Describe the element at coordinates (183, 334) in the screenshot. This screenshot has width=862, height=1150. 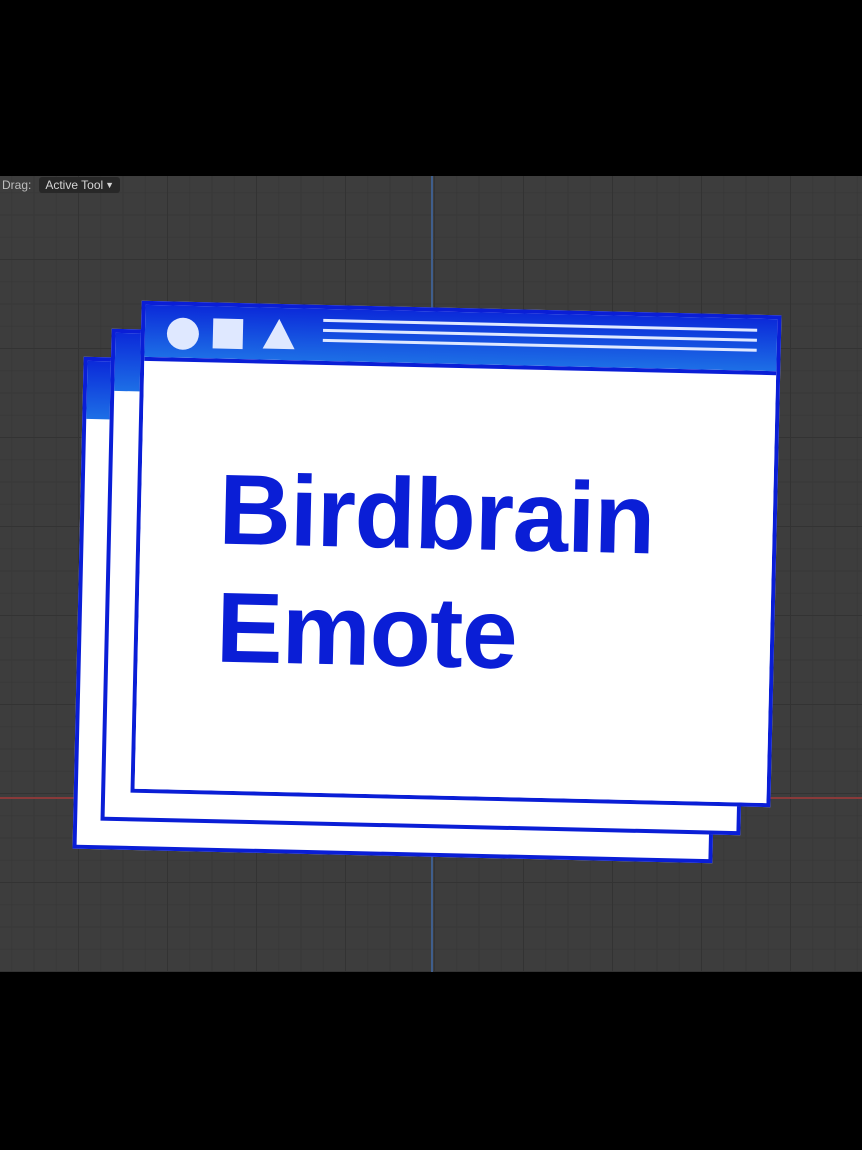
I see `circle-icon` at that location.